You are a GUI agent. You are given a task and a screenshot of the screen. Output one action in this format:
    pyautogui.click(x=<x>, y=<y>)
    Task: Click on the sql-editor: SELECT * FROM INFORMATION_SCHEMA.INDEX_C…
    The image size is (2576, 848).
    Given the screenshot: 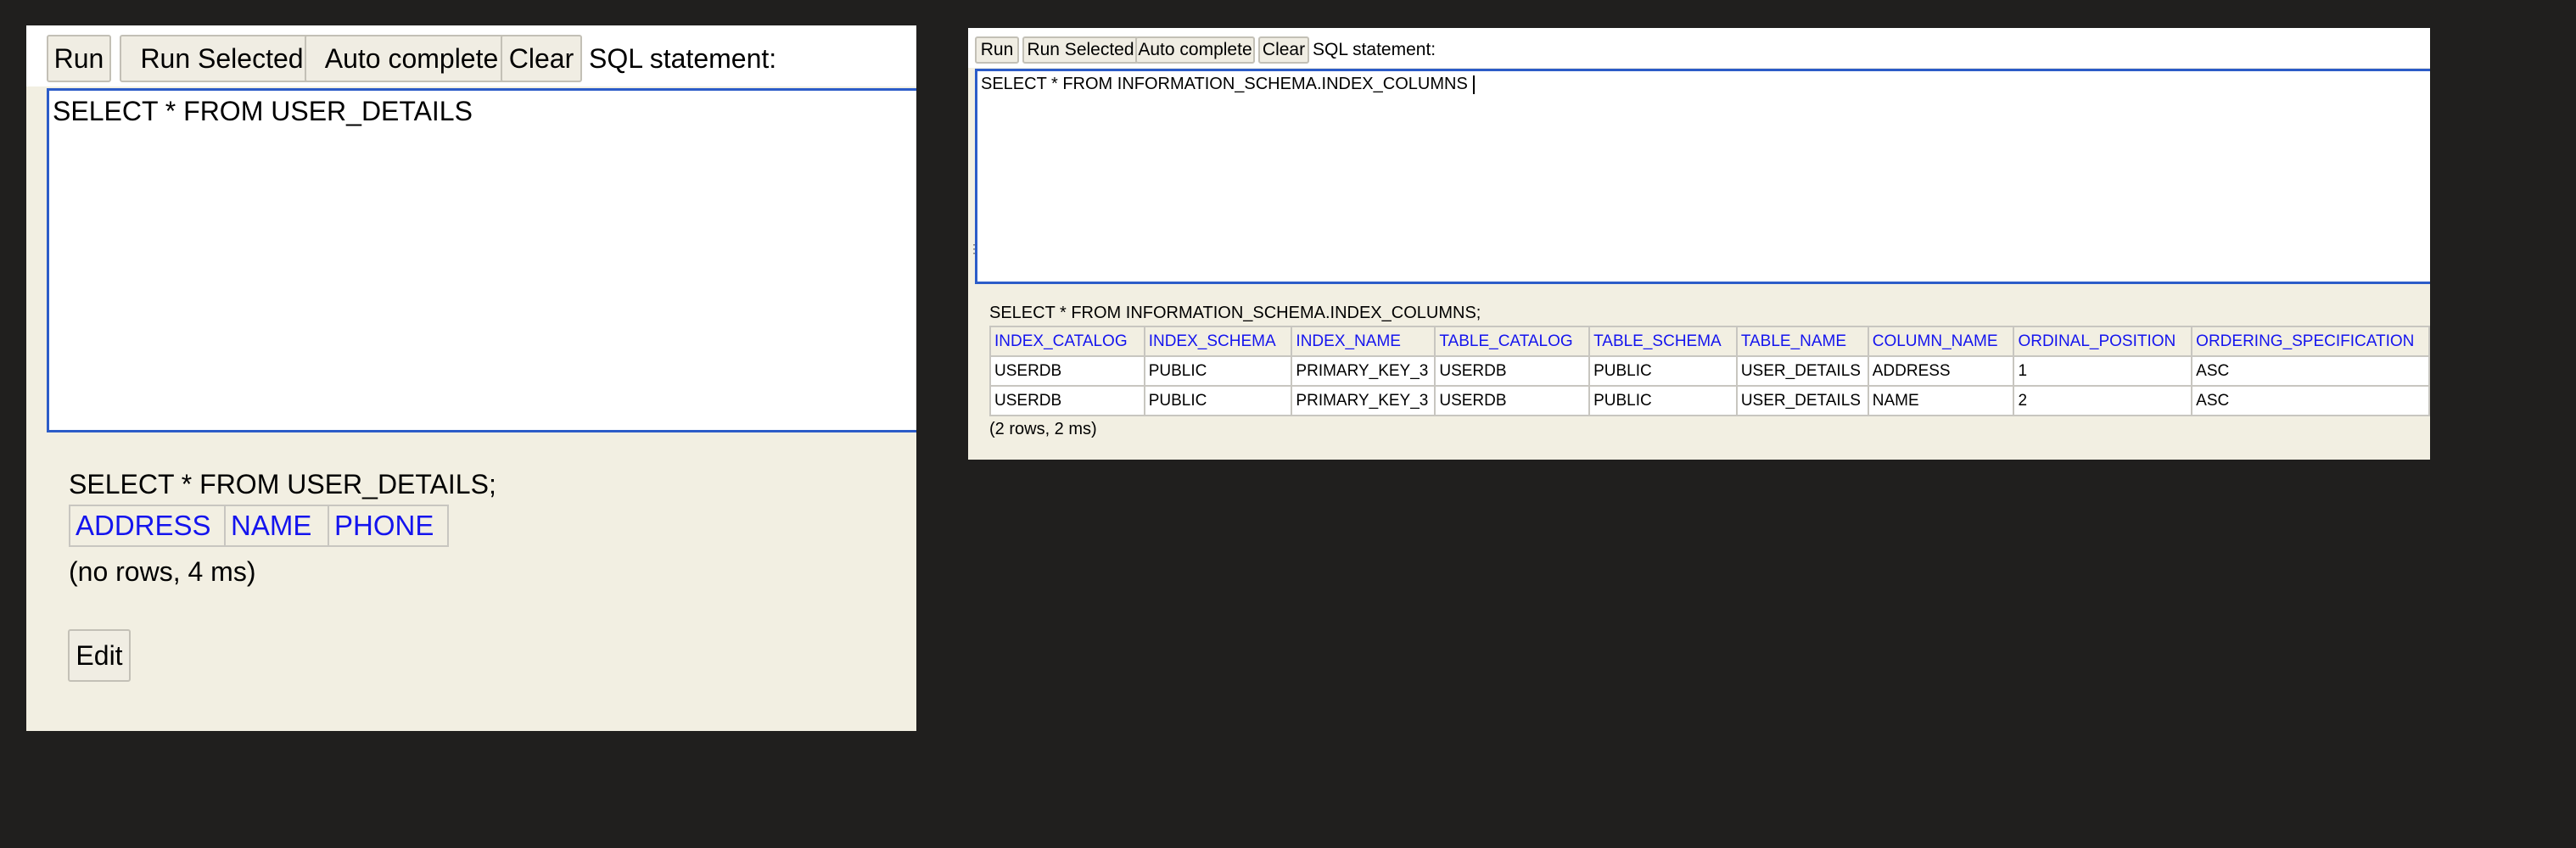 What is the action you would take?
    pyautogui.click(x=1702, y=176)
    